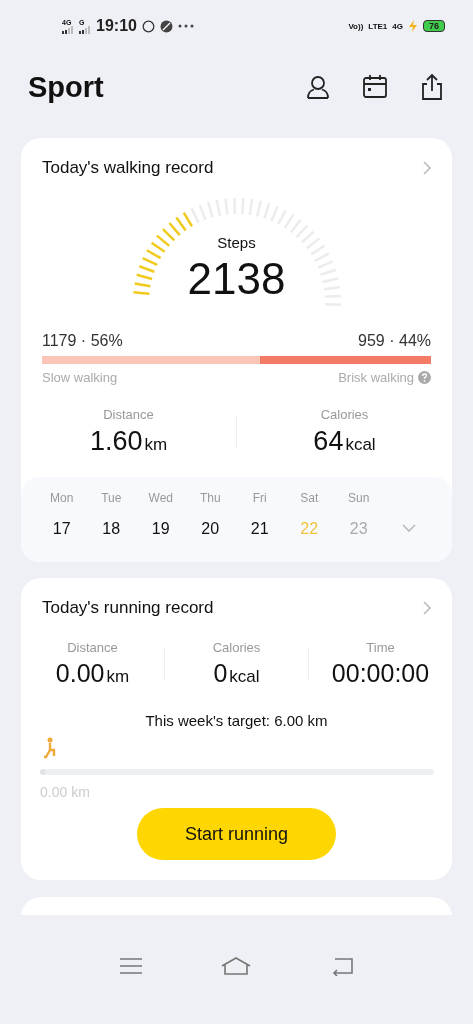  What do you see at coordinates (160, 498) in the screenshot?
I see `weekday-label: Wed` at bounding box center [160, 498].